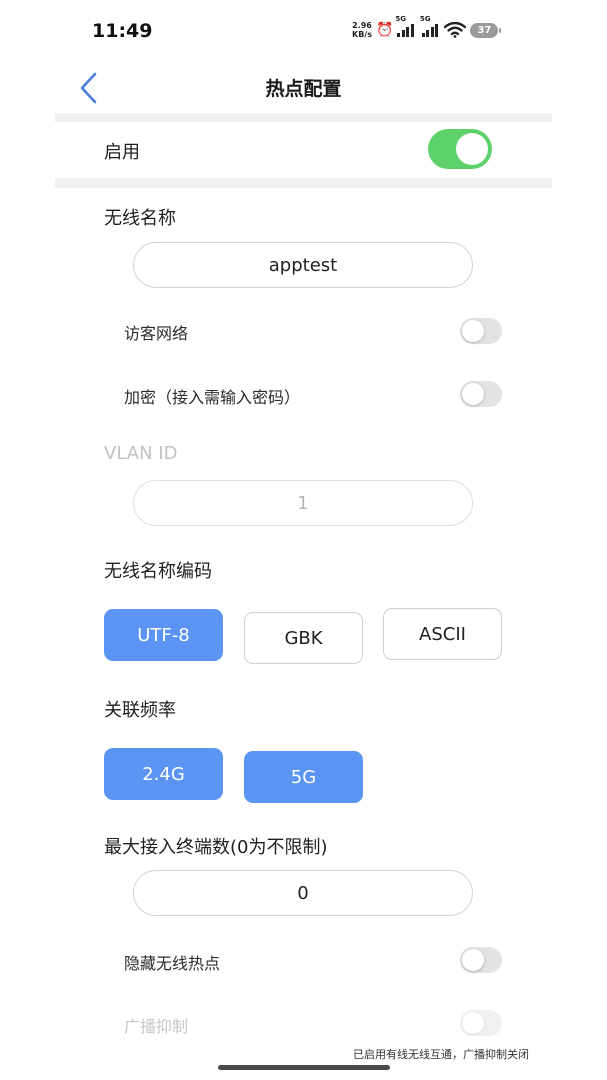 Image resolution: width=607 pixels, height=1080 pixels. I want to click on guest-network-toggle, so click(481, 331).